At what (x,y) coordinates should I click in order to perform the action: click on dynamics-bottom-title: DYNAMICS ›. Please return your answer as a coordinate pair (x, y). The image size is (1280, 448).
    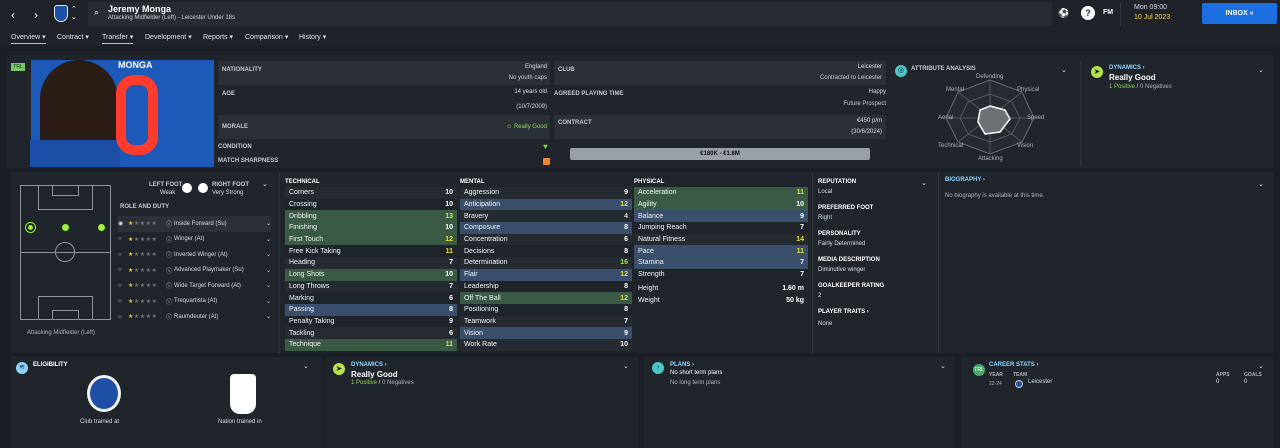
    Looking at the image, I should click on (369, 365).